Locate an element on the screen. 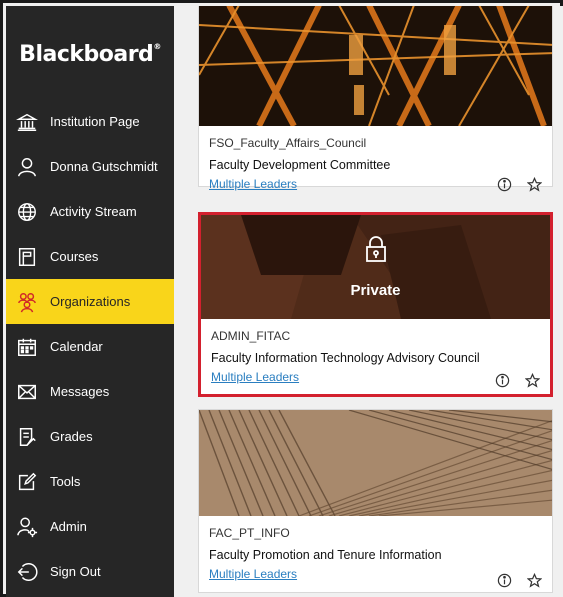 The width and height of the screenshot is (563, 597). banner-image: Private is located at coordinates (375, 267).